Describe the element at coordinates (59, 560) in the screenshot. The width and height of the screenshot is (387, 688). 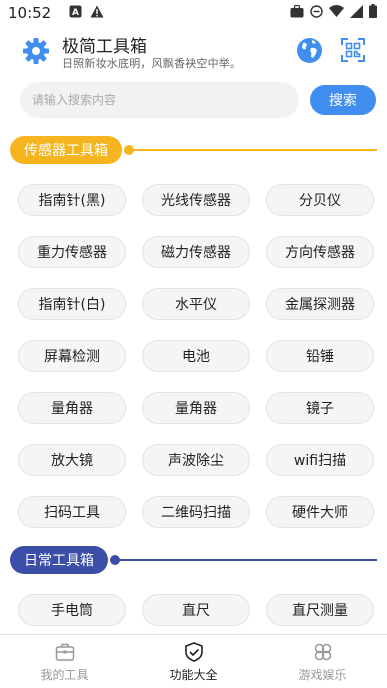
I see `daily-section-title: 日常工具箱` at that location.